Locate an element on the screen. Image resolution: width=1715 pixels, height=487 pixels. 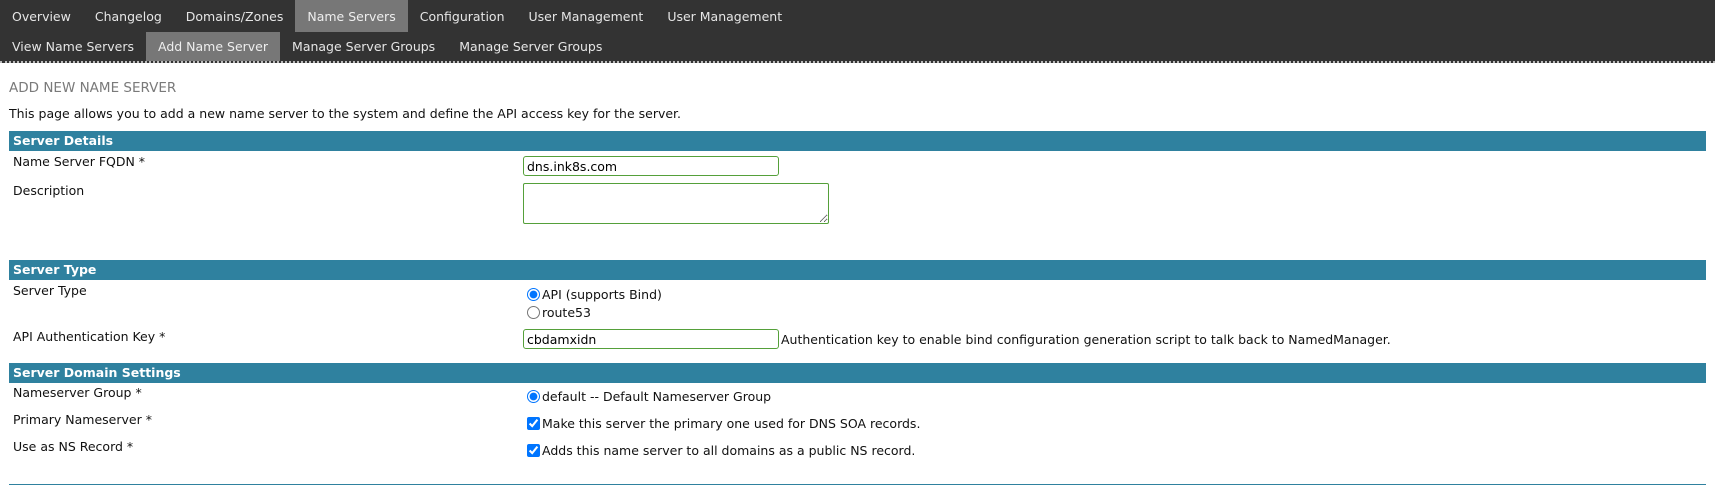
subtab-manage-server-groups-2: Manage Server Groups is located at coordinates (530, 46).